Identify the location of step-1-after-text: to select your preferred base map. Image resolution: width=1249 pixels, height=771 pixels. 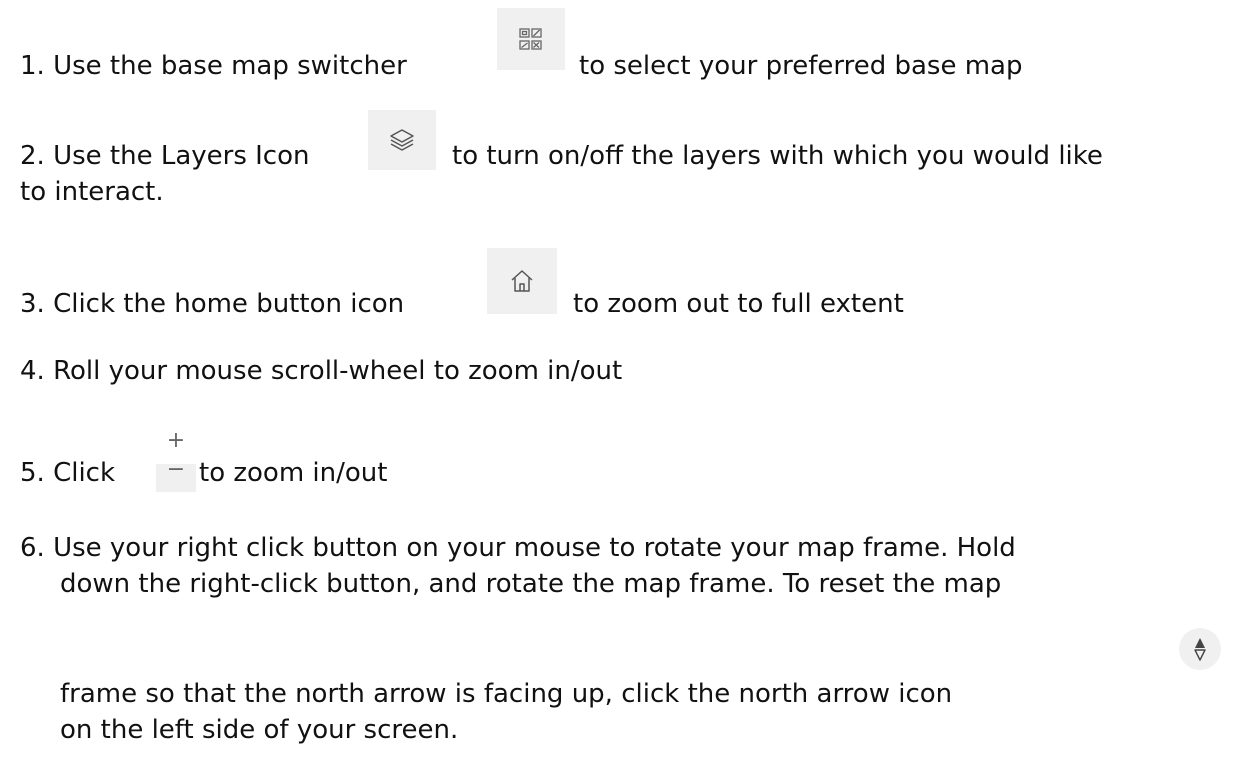
(801, 66).